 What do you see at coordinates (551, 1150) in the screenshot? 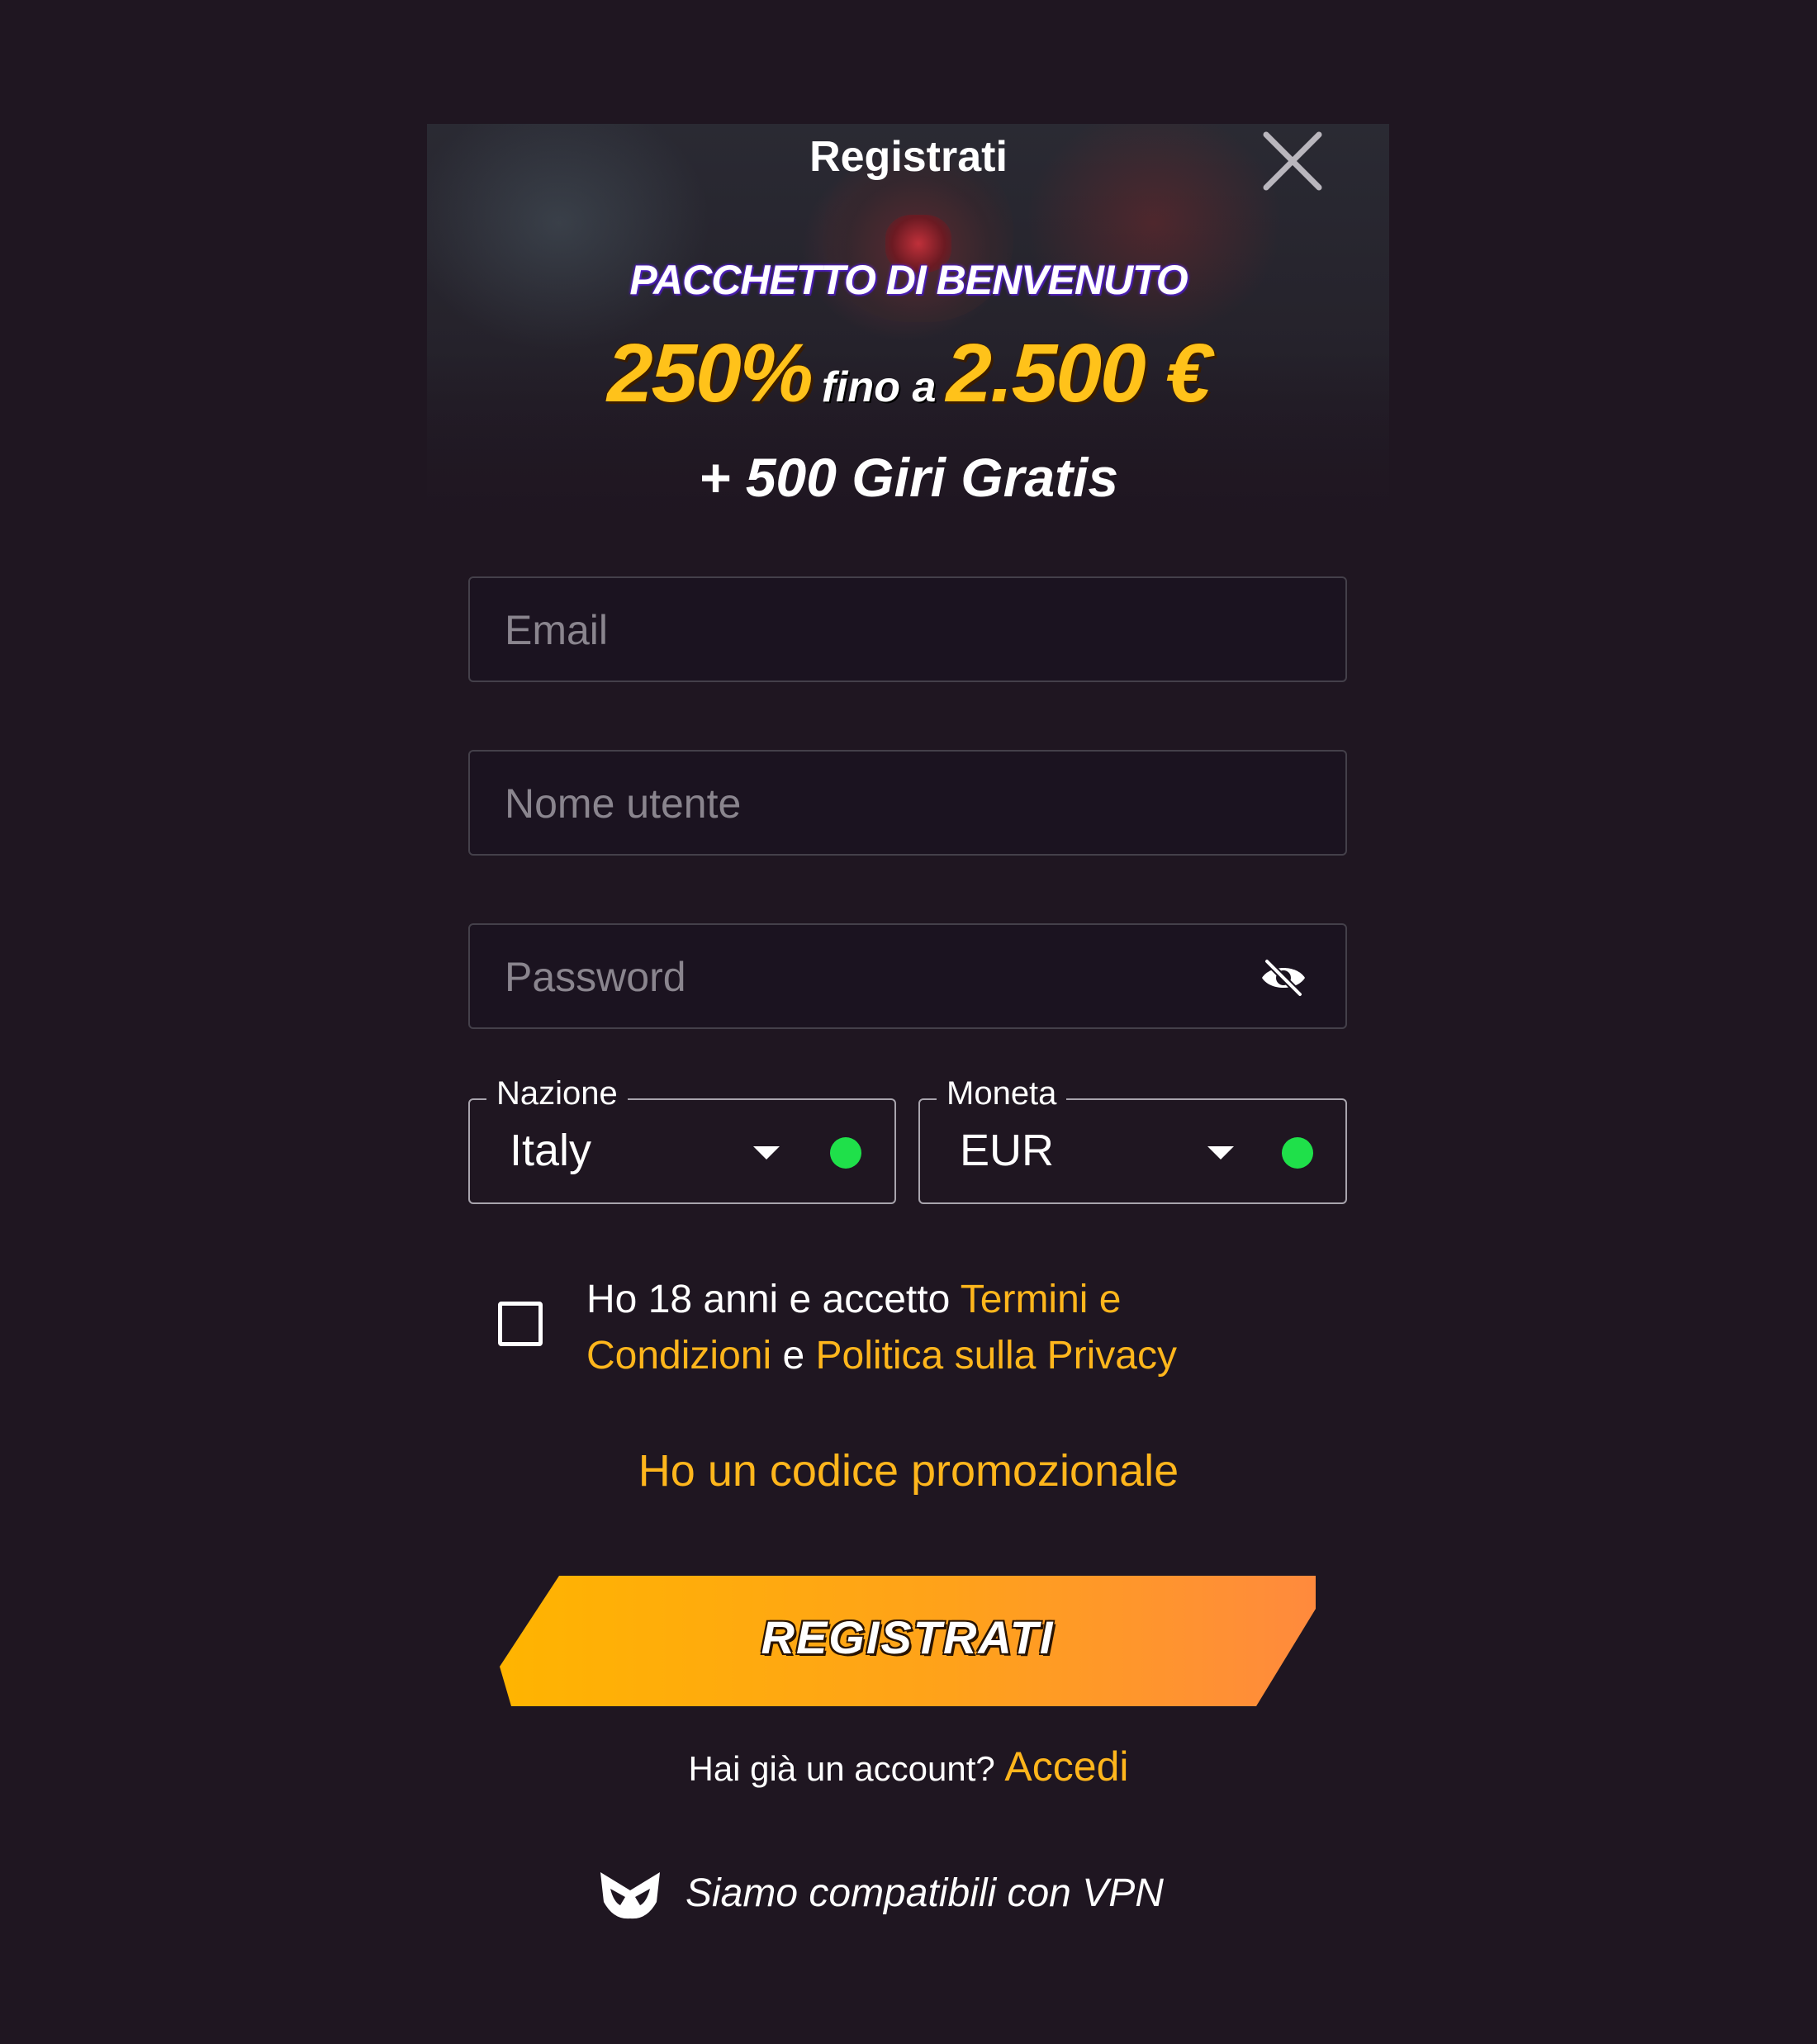
I see `country-value: Italy` at bounding box center [551, 1150].